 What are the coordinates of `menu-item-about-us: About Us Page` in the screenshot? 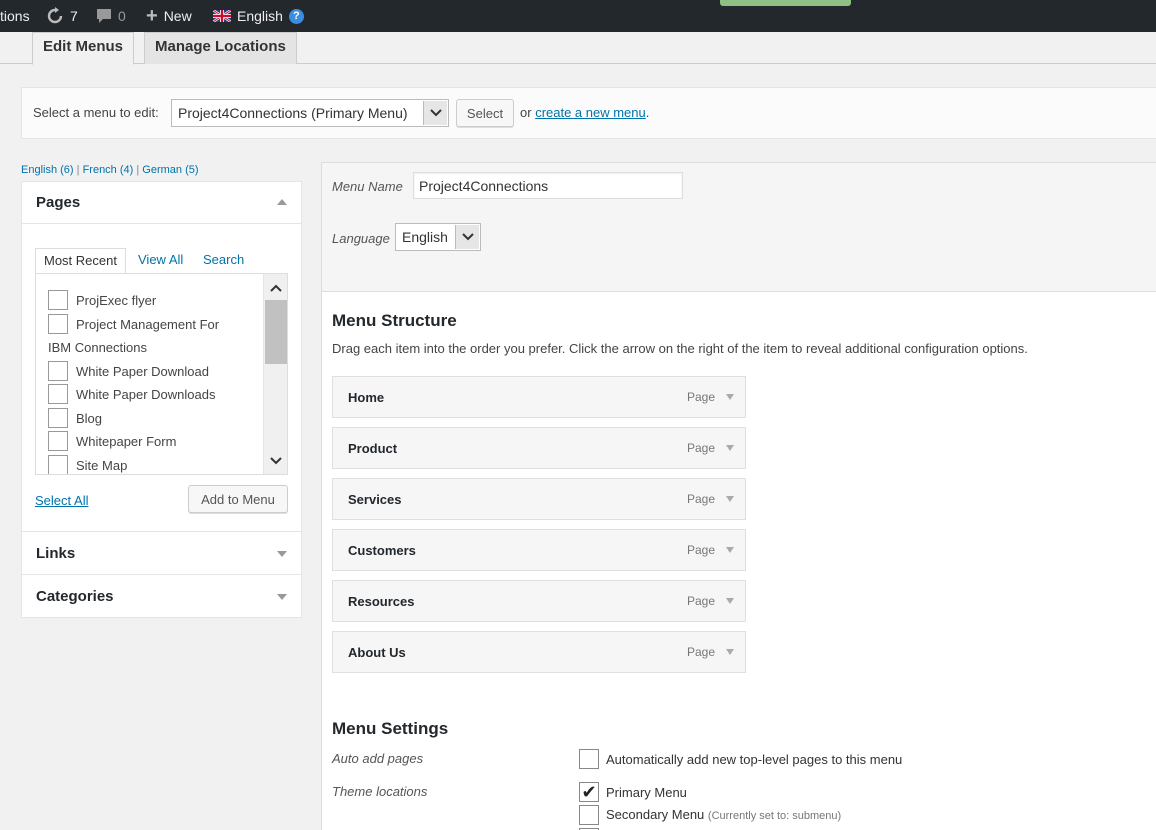 It's located at (539, 652).